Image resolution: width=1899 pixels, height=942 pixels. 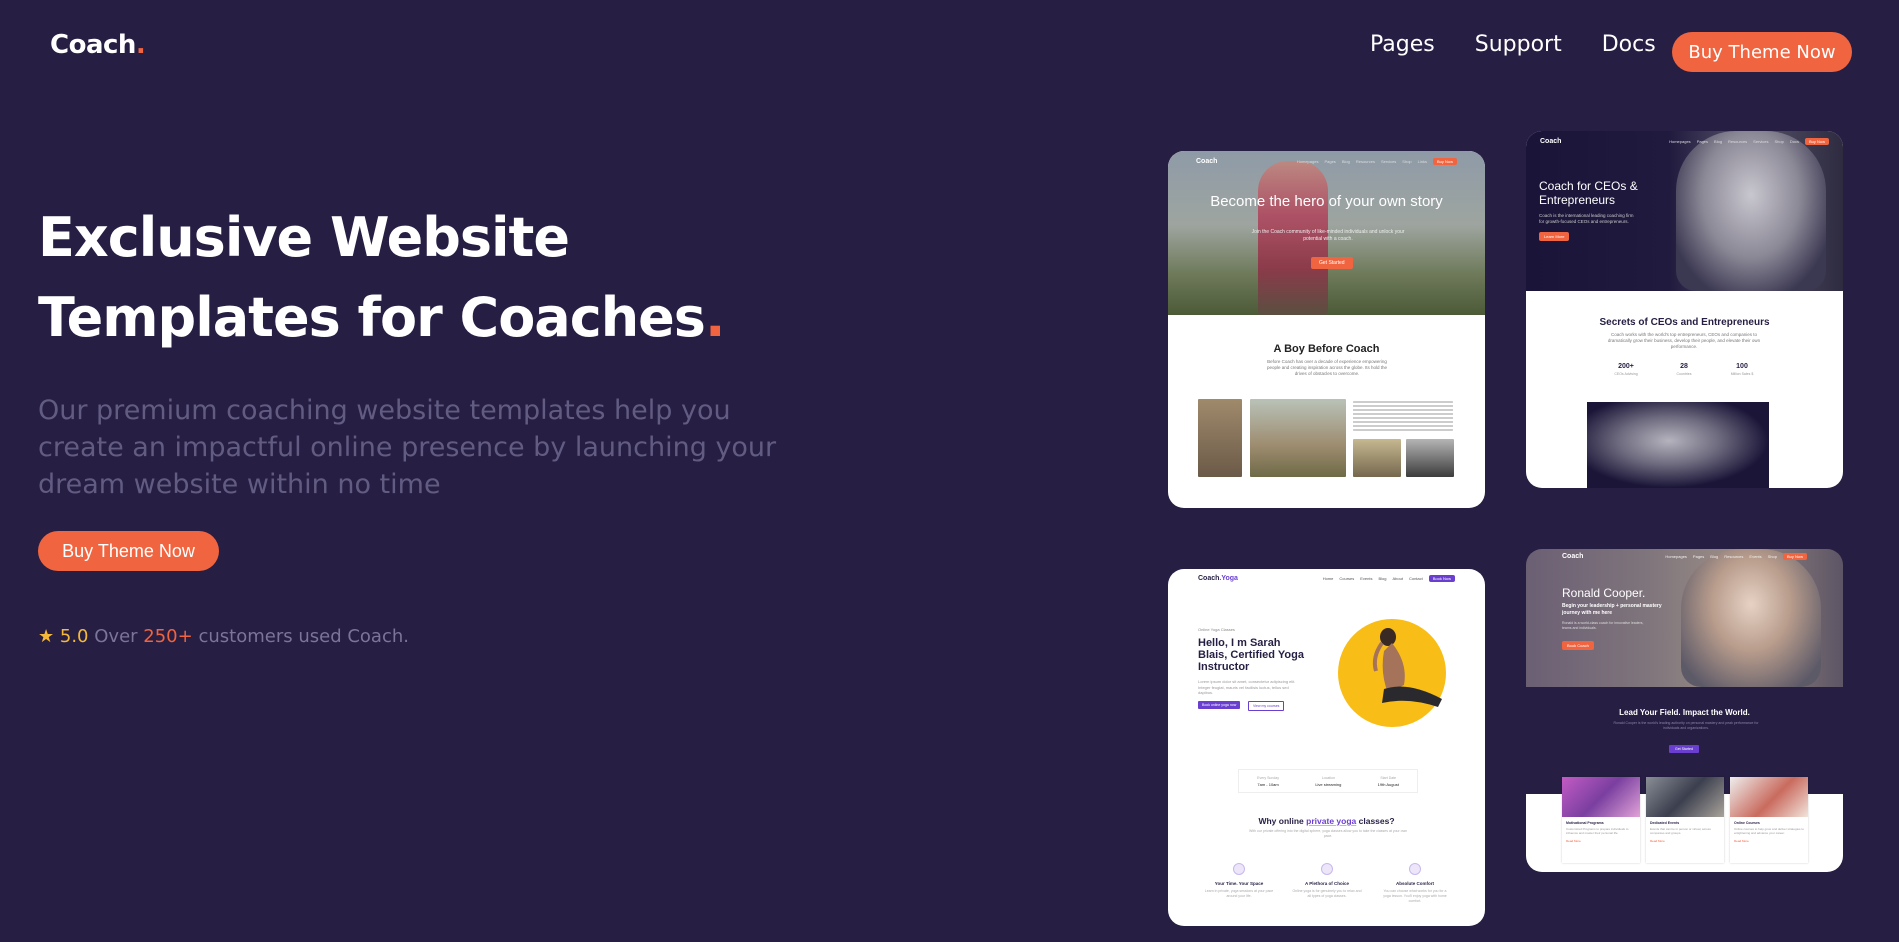 What do you see at coordinates (1588, 193) in the screenshot?
I see `preview-banner-title: Coach for CEOs & Entrepreneurs` at bounding box center [1588, 193].